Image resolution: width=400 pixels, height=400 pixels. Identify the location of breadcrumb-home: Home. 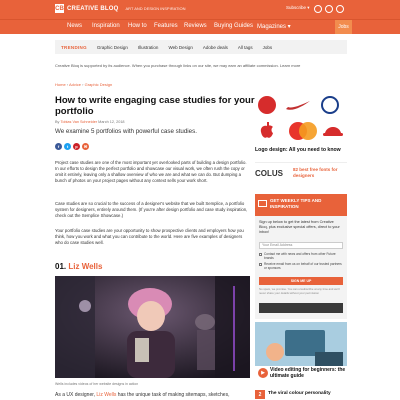
(60, 84).